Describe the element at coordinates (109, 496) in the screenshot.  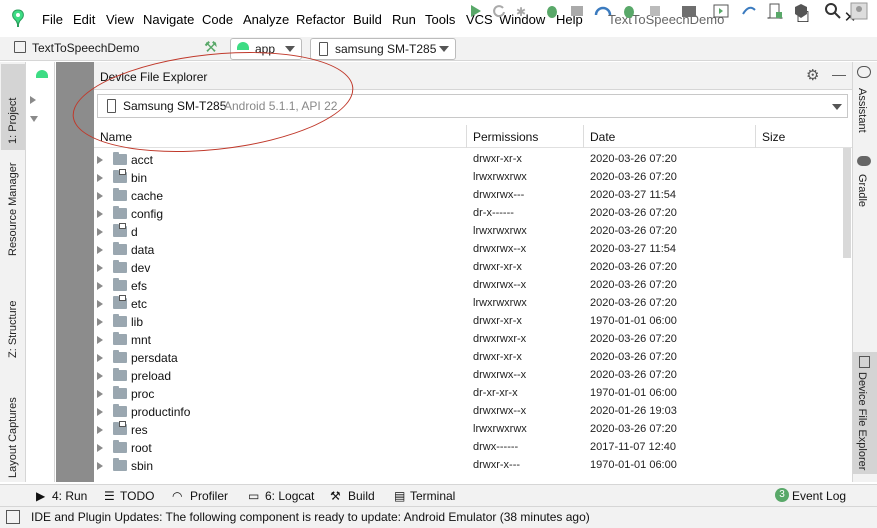
I see `todo-icon: ☰` at that location.